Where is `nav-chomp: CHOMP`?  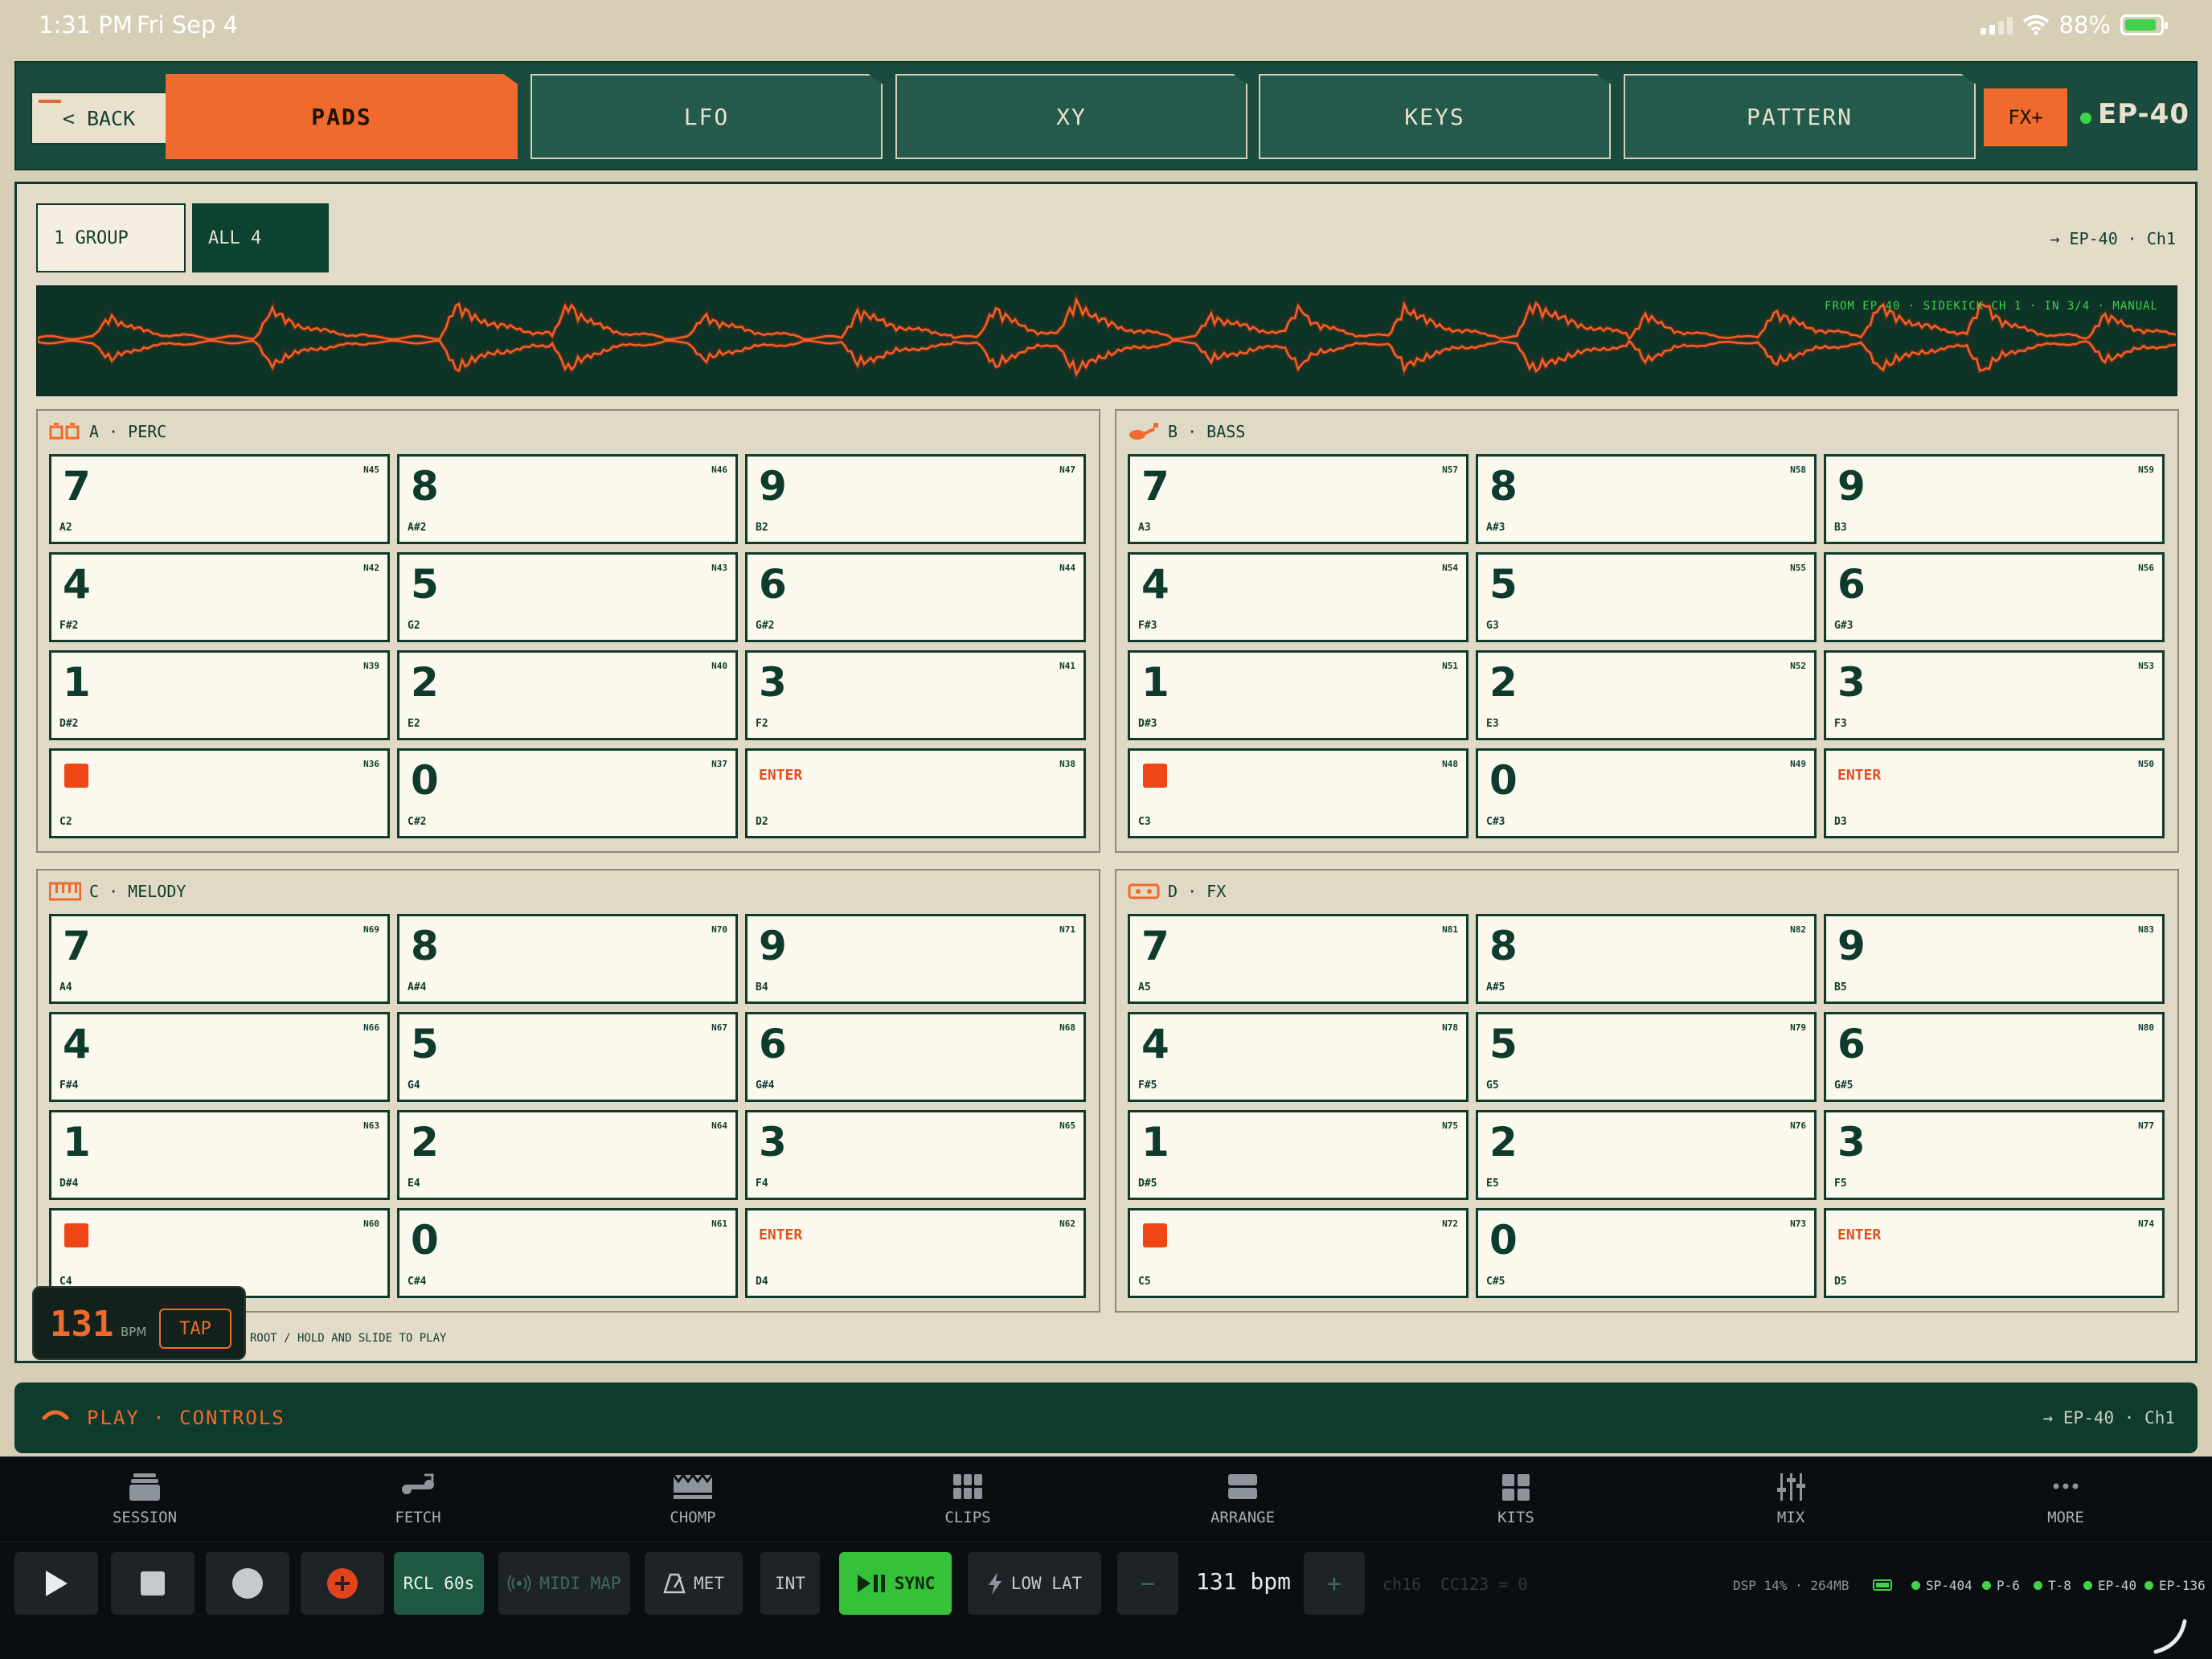 nav-chomp: CHOMP is located at coordinates (692, 1499).